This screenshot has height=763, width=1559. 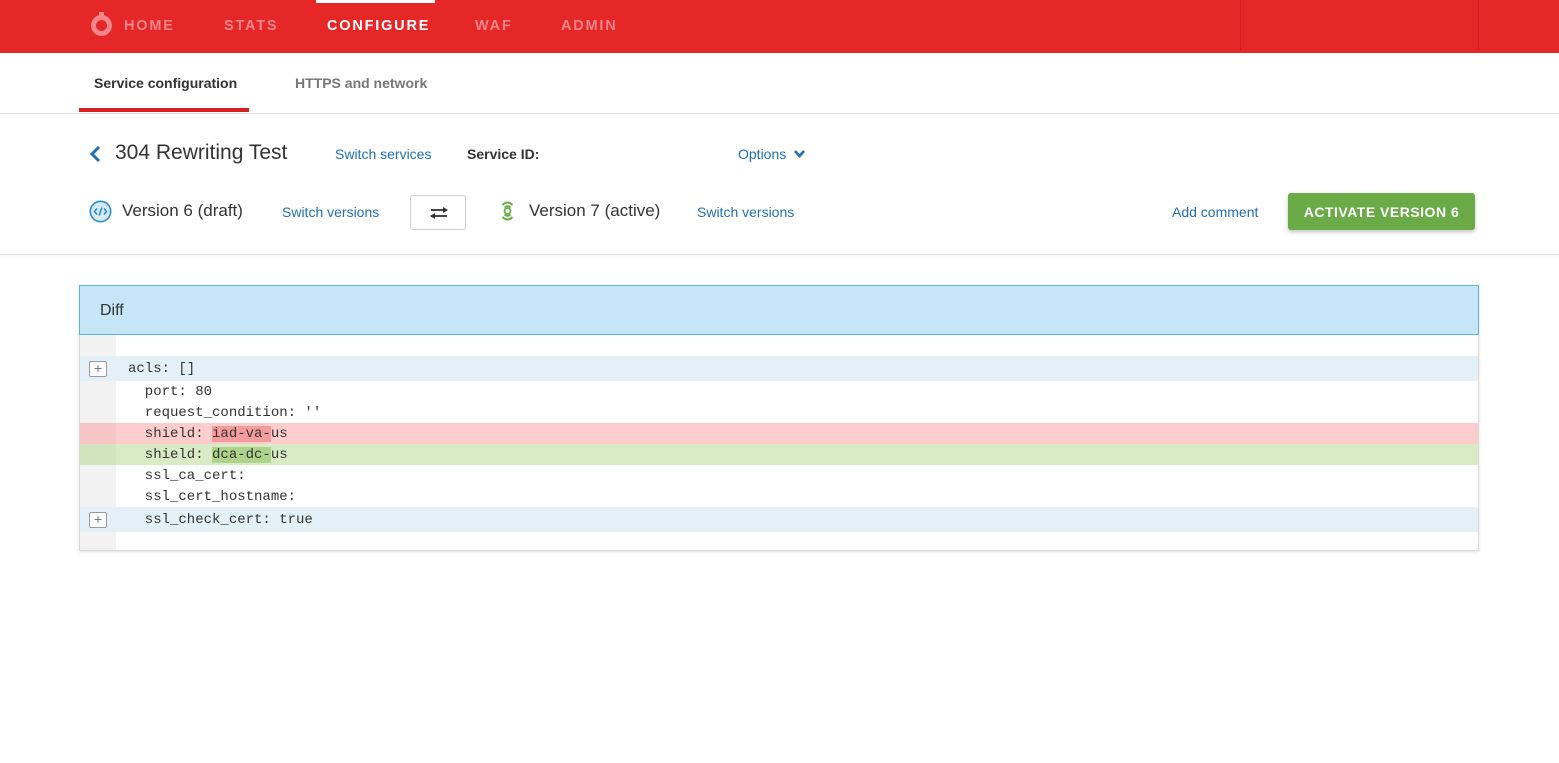 What do you see at coordinates (208, 434) in the screenshot?
I see `diff-line-text: shield: iad-va-us` at bounding box center [208, 434].